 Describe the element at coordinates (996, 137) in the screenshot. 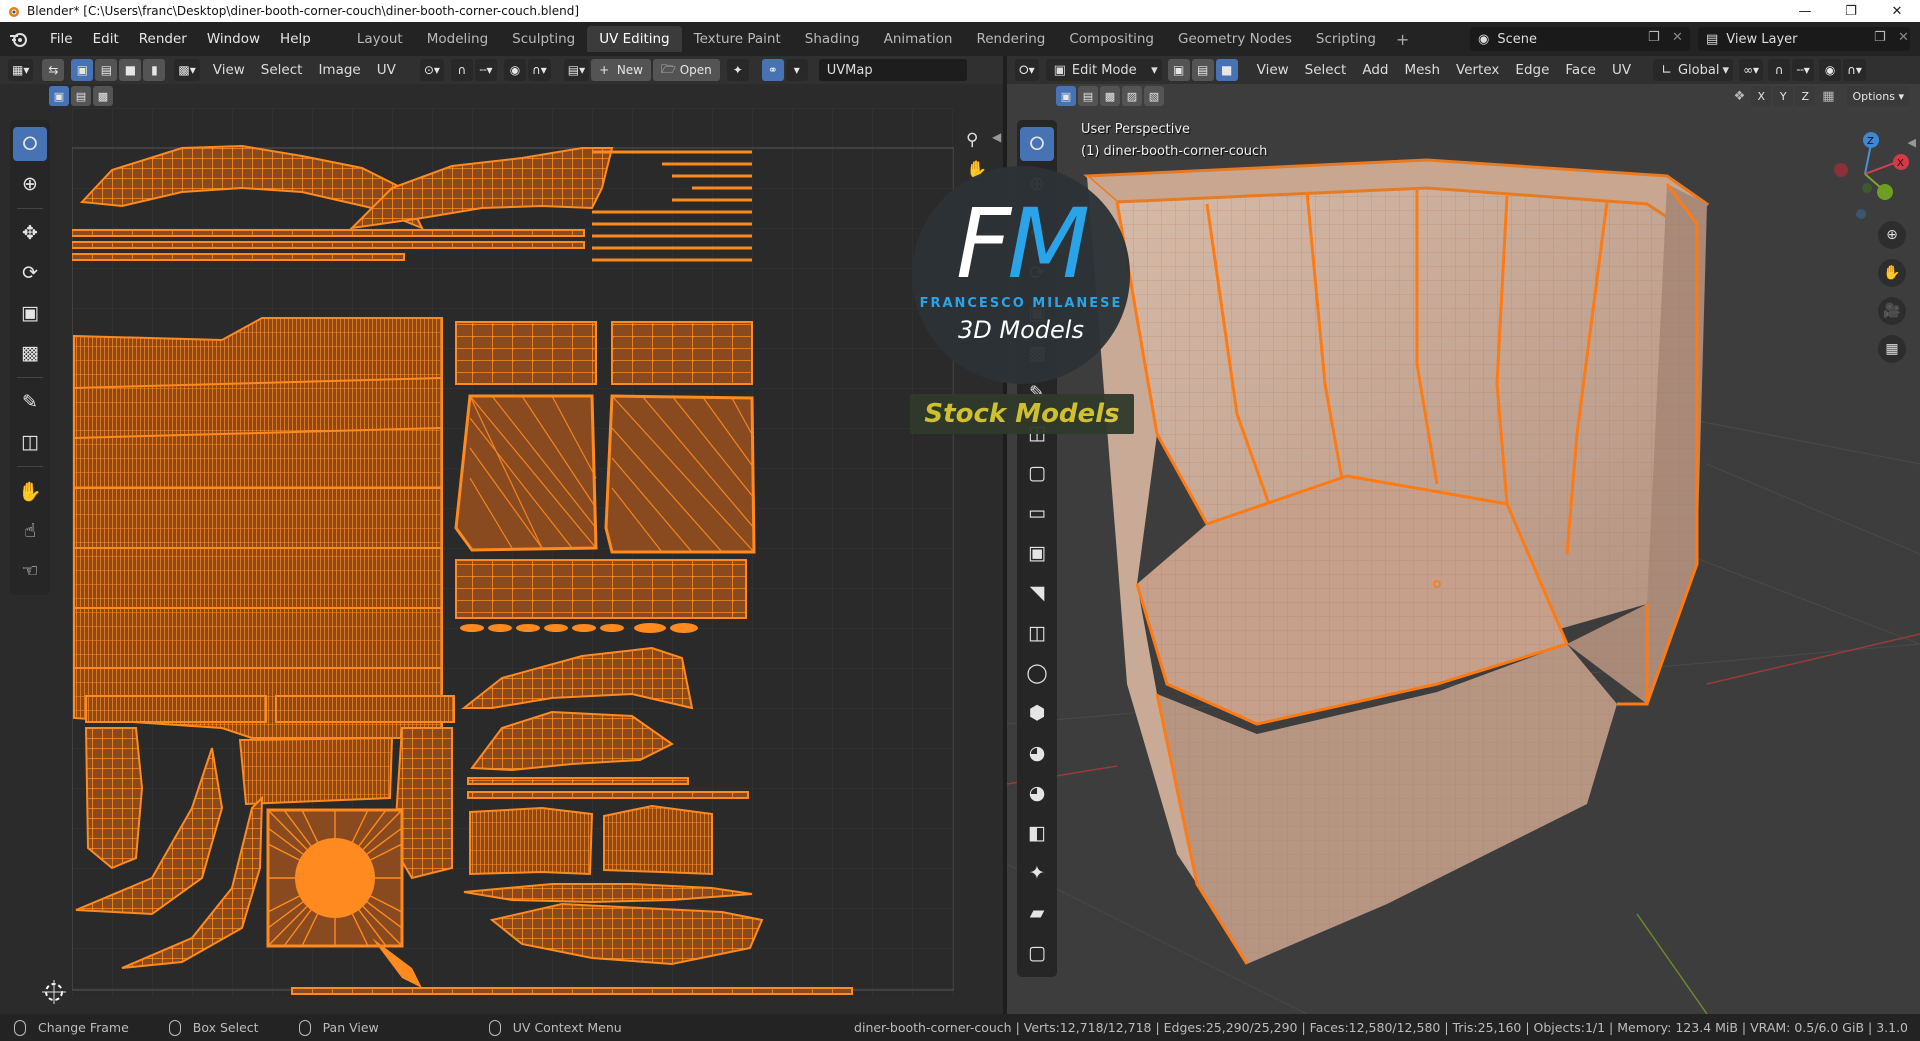

I see `sidebar-toggle-icon: ◀` at that location.